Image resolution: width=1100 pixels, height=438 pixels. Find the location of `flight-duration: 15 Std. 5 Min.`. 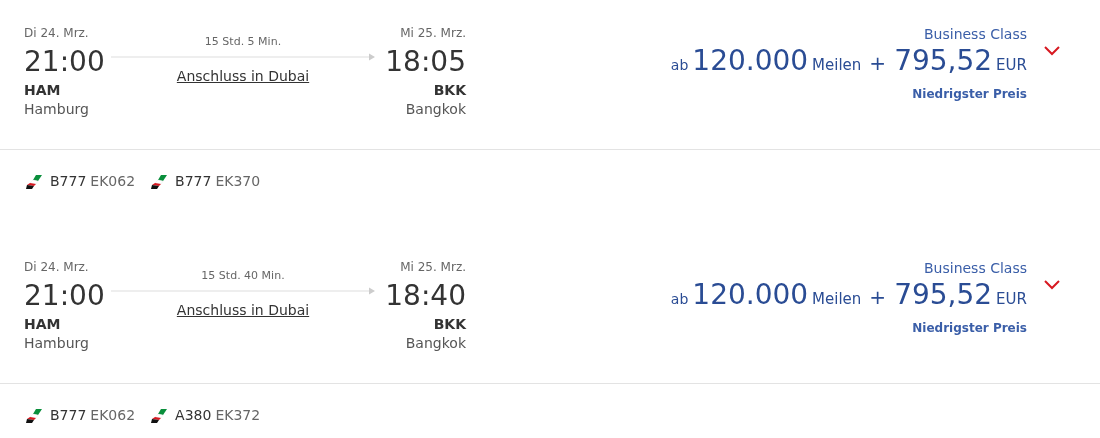

flight-duration: 15 Std. 5 Min. is located at coordinates (243, 42).